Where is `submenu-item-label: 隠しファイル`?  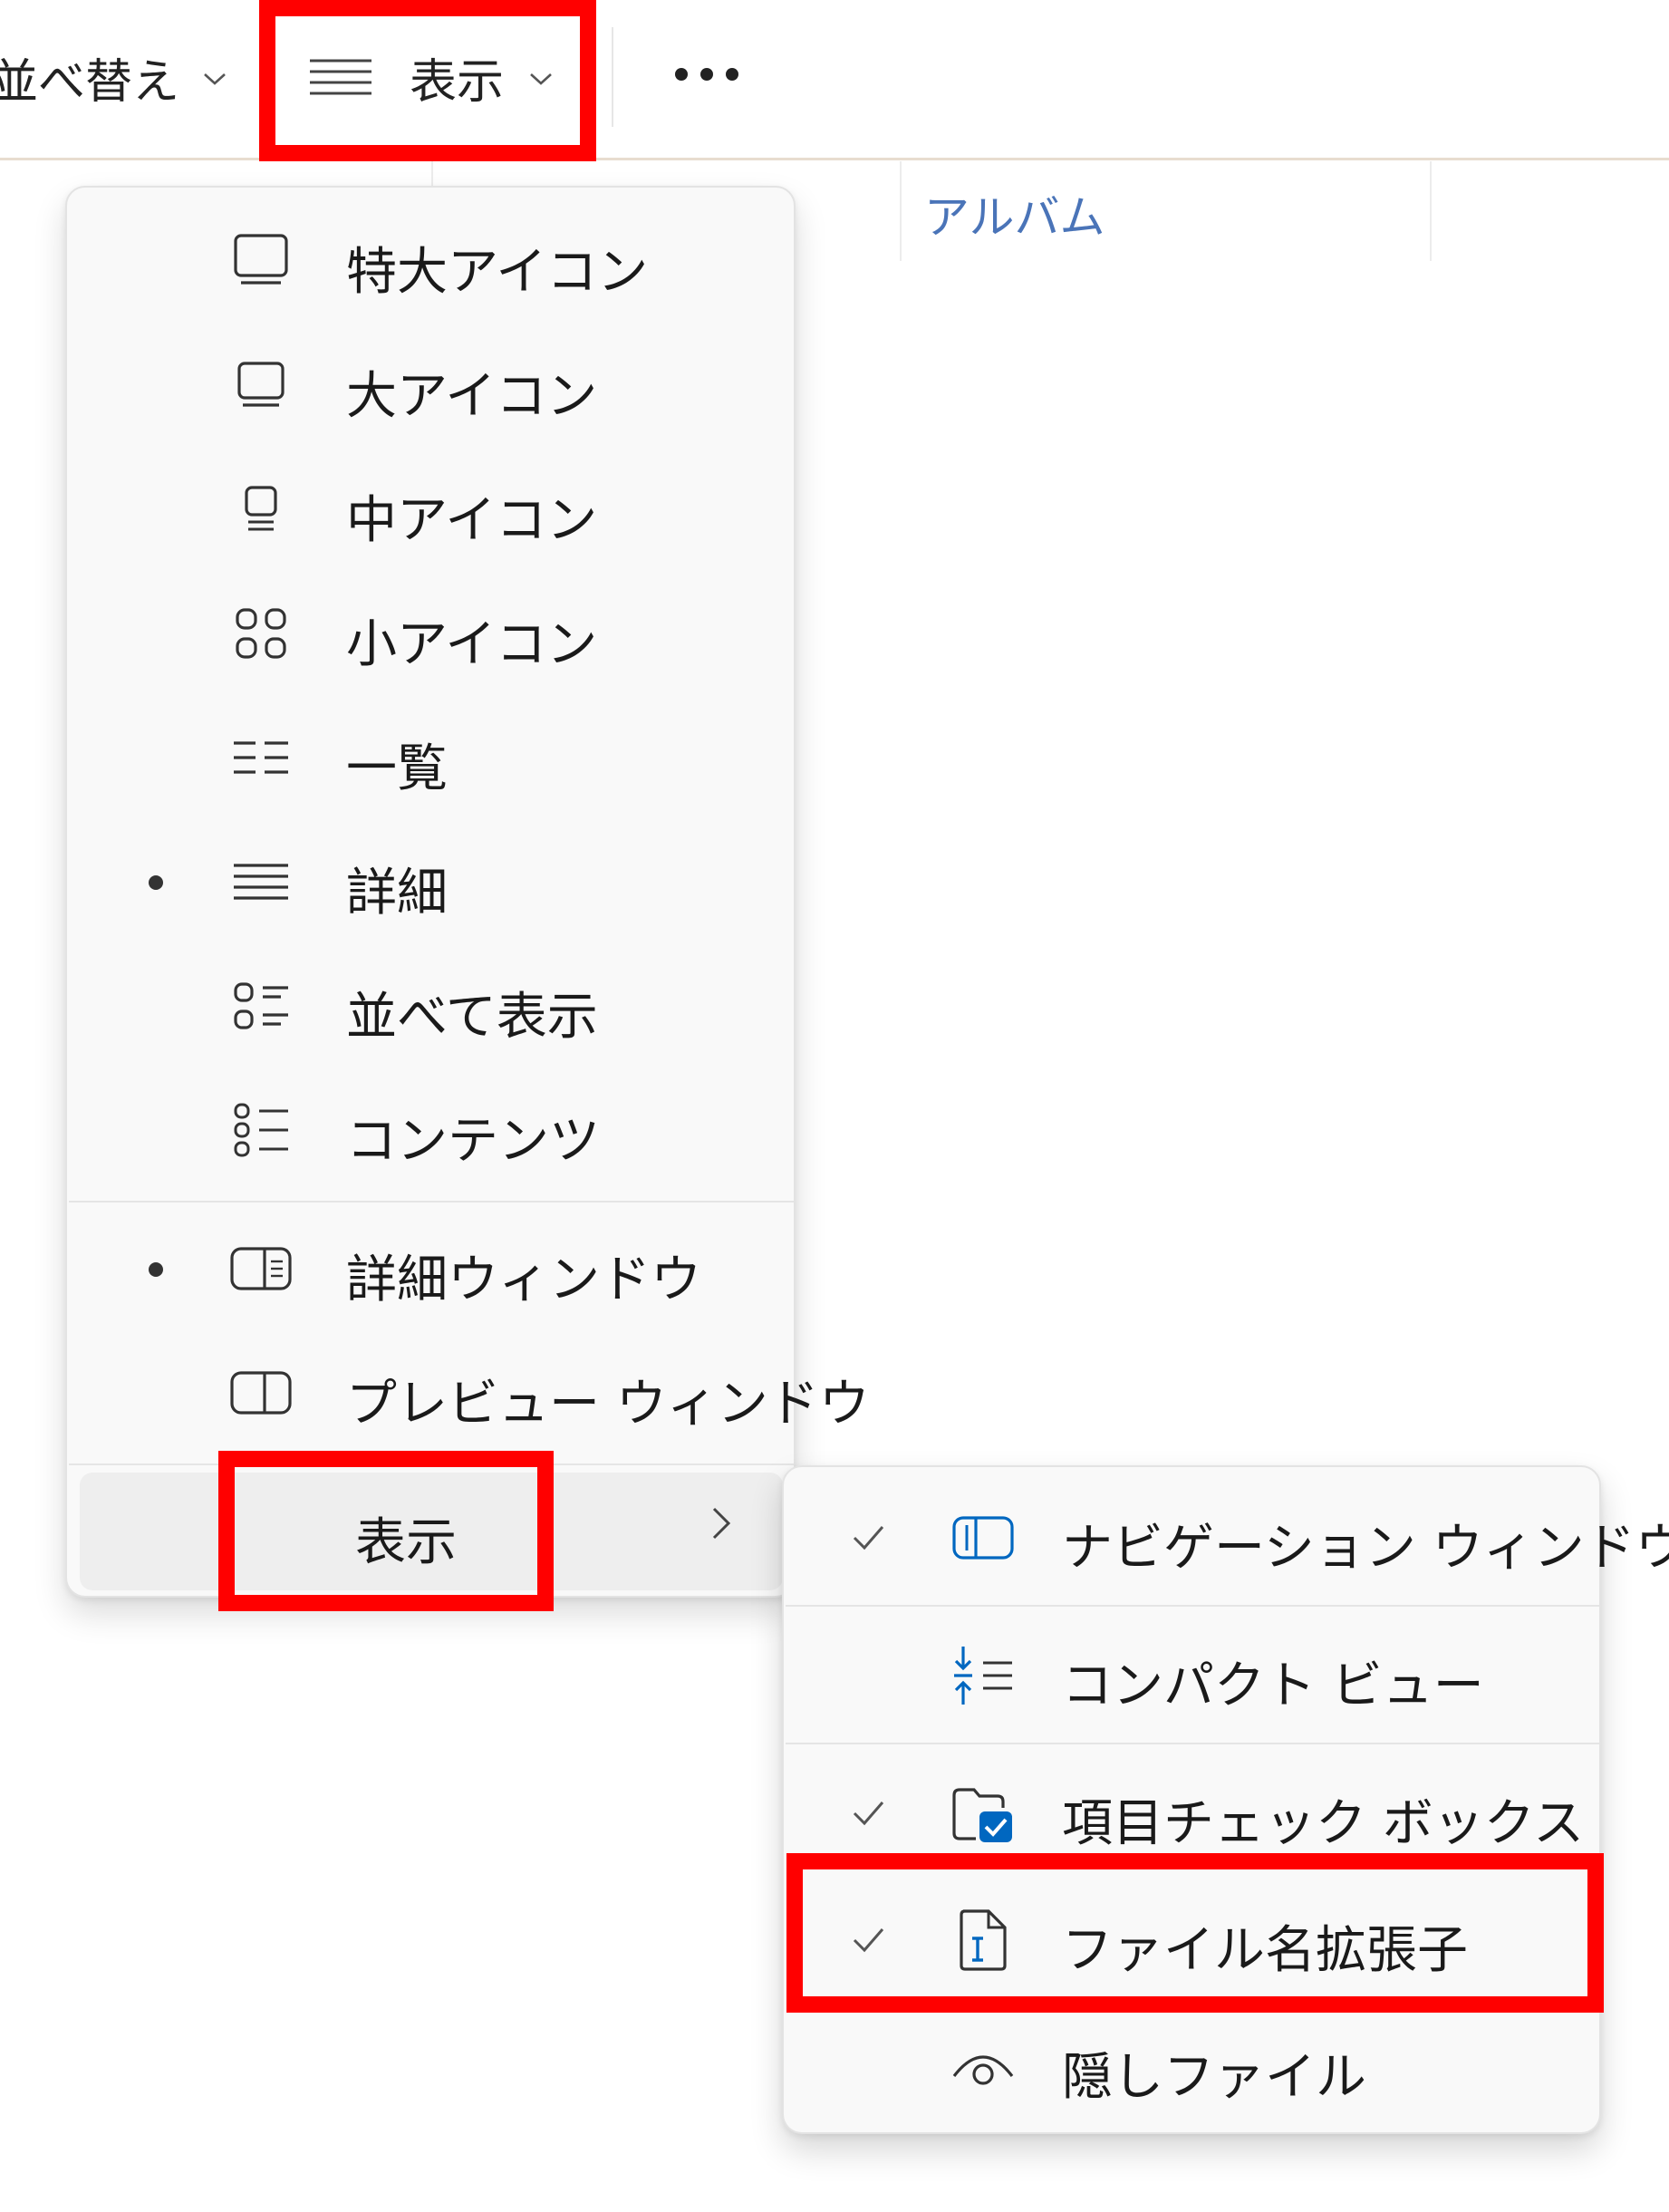
submenu-item-label: 隠しファイル is located at coordinates (1214, 2077).